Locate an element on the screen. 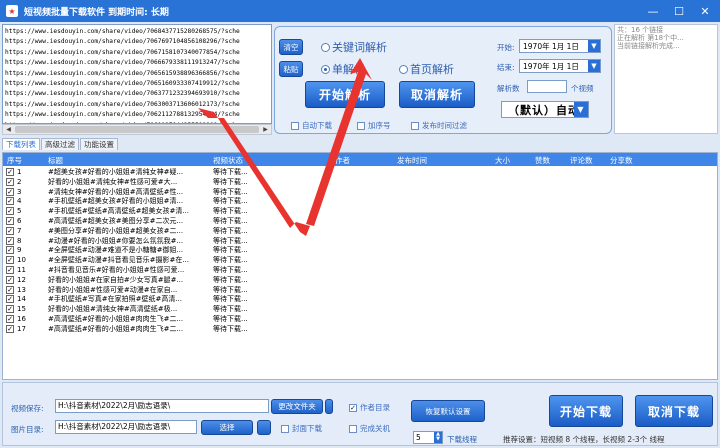 The width and height of the screenshot is (720, 448). spinner-arrows-icon: ▲ ▼ is located at coordinates (438, 437).